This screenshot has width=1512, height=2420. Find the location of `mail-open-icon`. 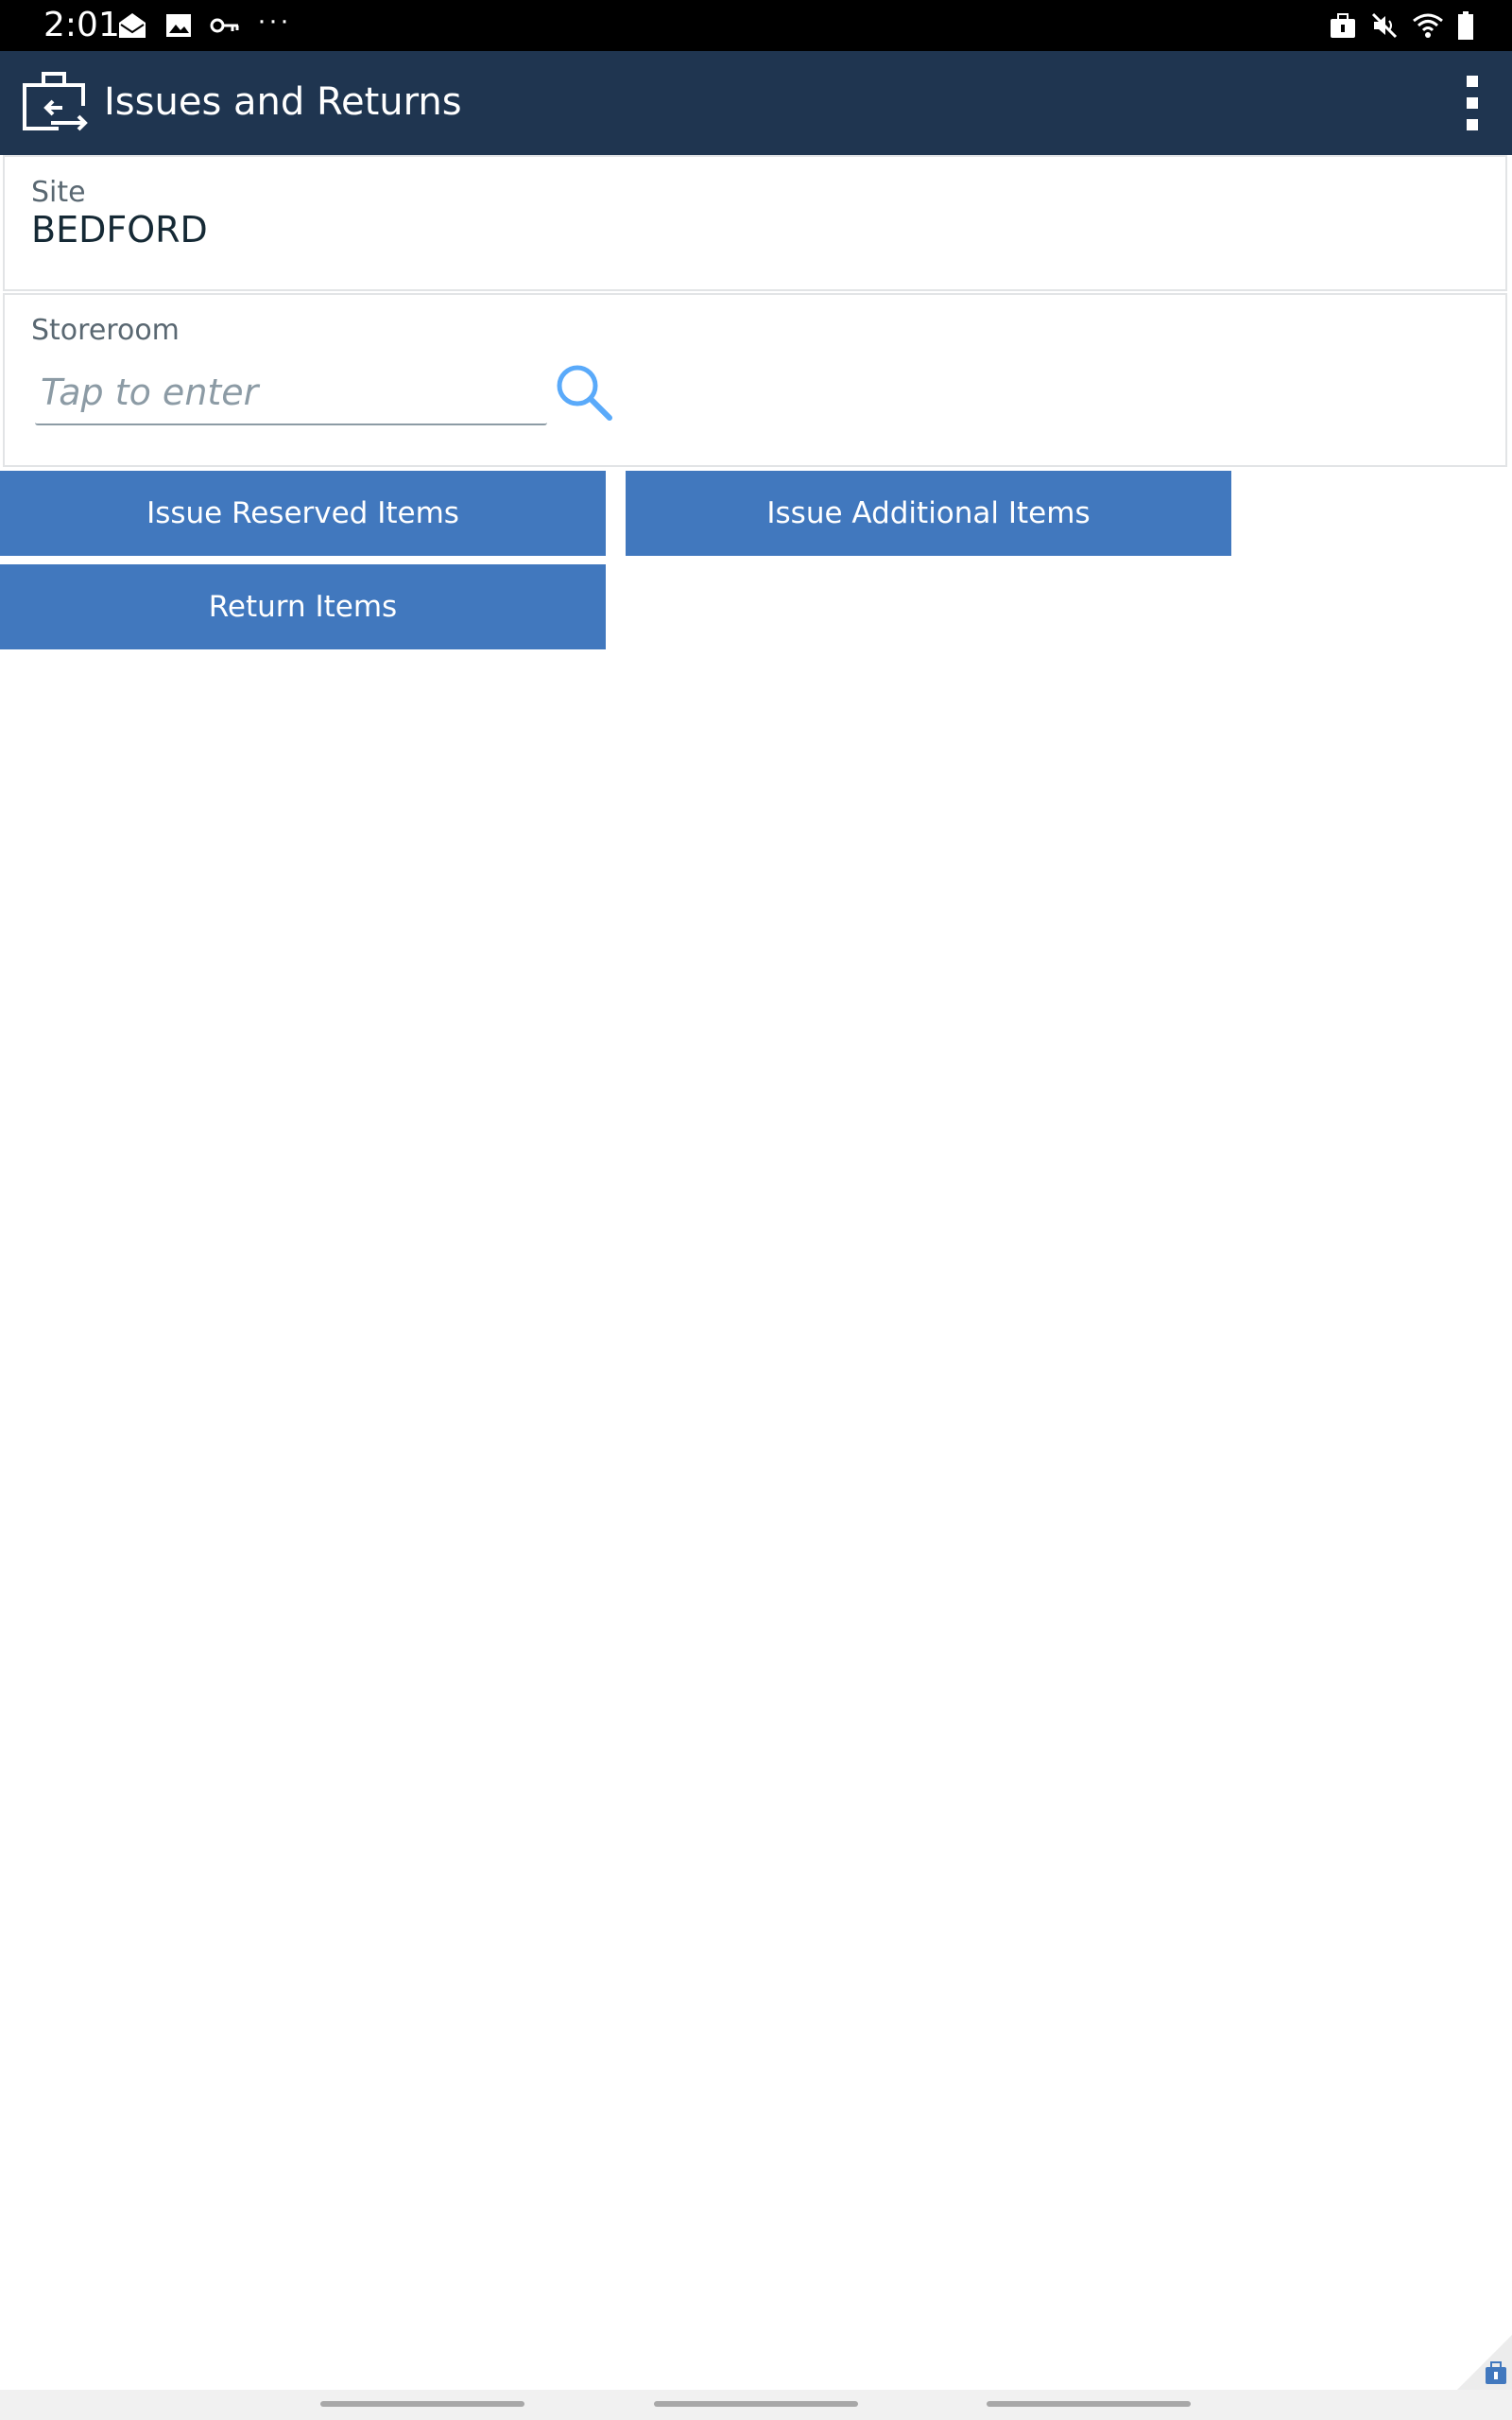

mail-open-icon is located at coordinates (132, 26).